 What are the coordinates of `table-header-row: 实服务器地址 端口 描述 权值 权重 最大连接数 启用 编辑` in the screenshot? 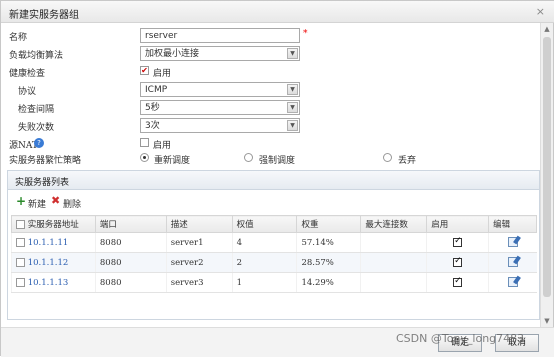 It's located at (274, 224).